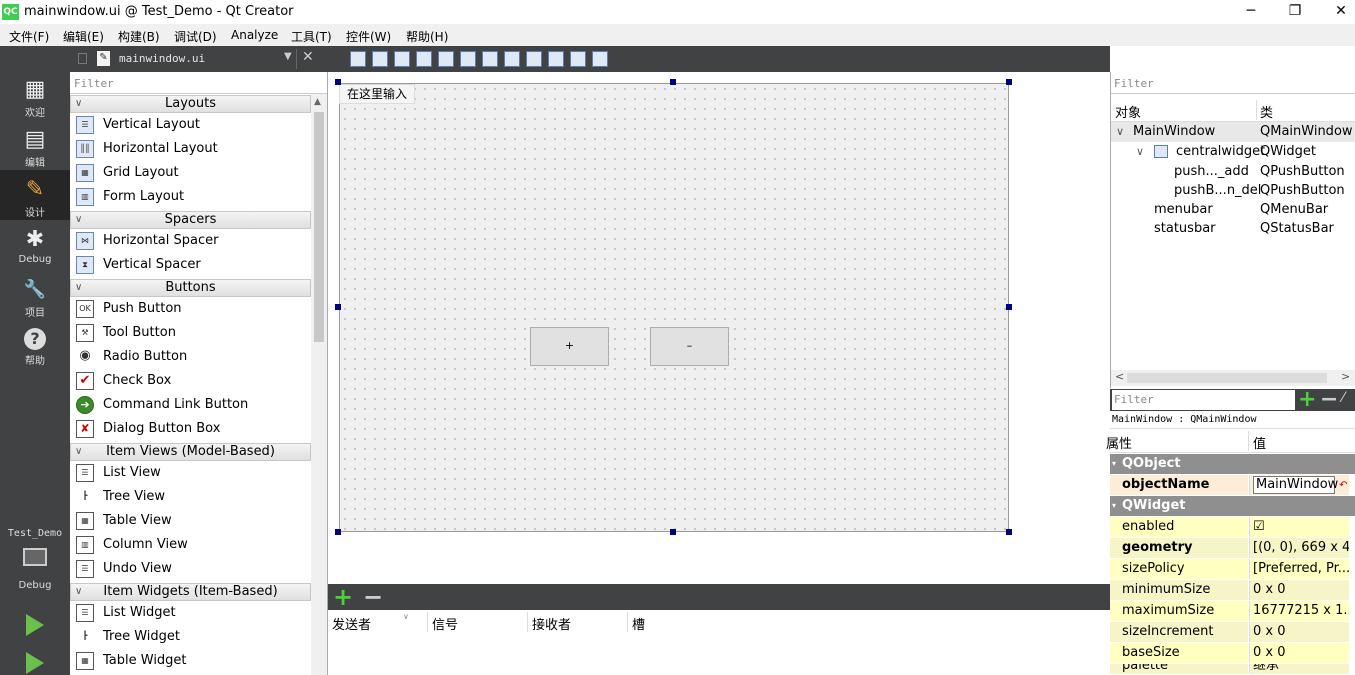 The image size is (1355, 675). Describe the element at coordinates (35, 145) in the screenshot. I see `mode-edit: ▤ 编辑` at that location.